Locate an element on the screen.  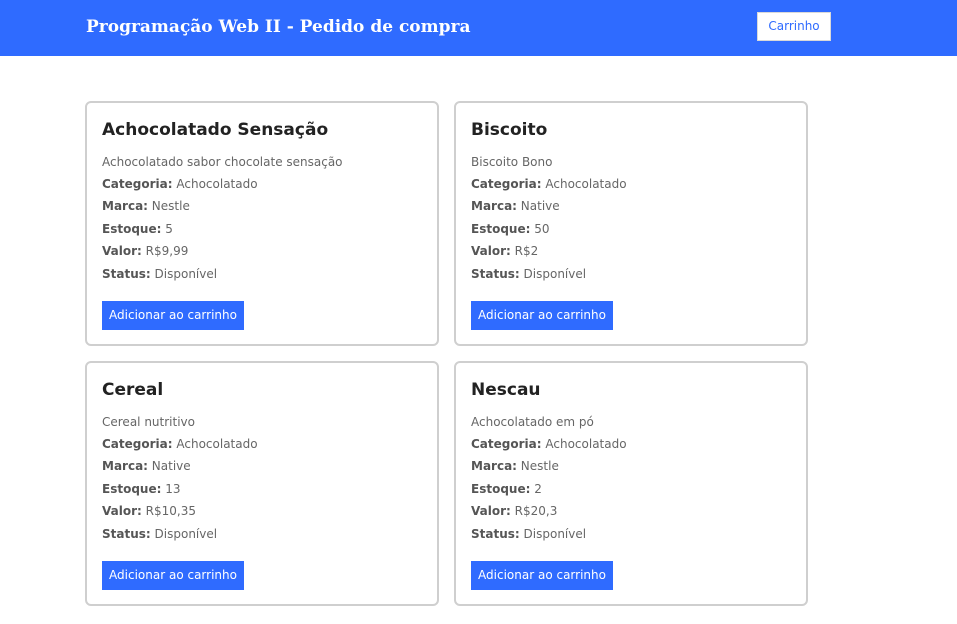
stock-value: 2 is located at coordinates (538, 489).